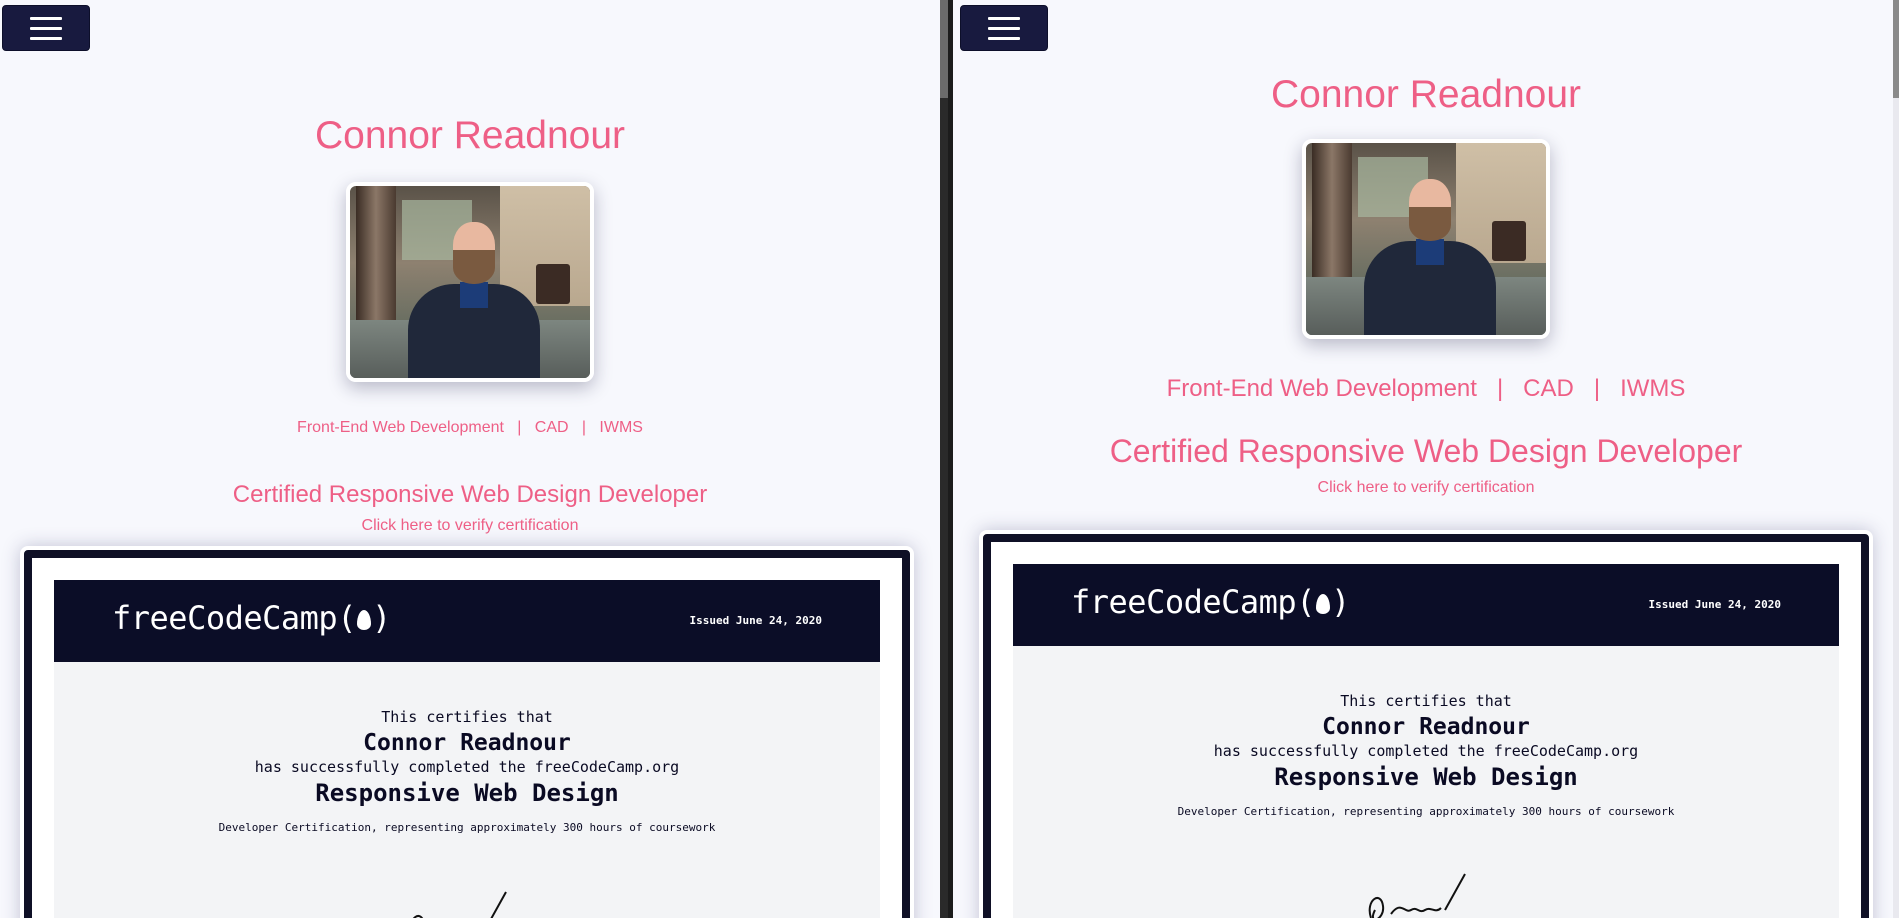 The image size is (1899, 918). I want to click on left-scrollbar-thumb, so click(944, 49).